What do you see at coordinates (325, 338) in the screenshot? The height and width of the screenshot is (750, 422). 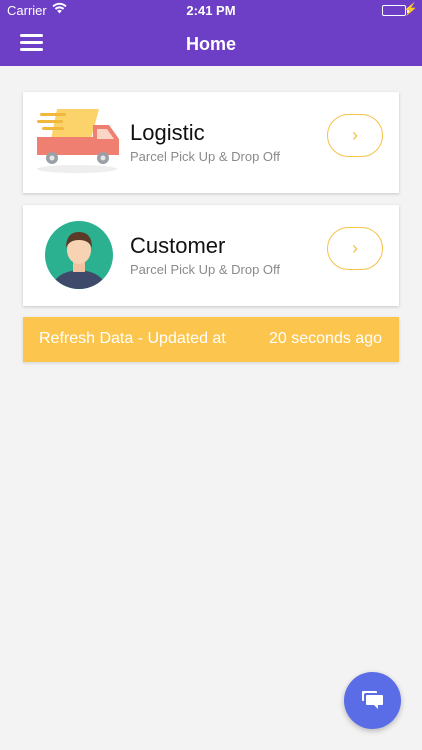 I see `updated-time: 20 seconds ago` at bounding box center [325, 338].